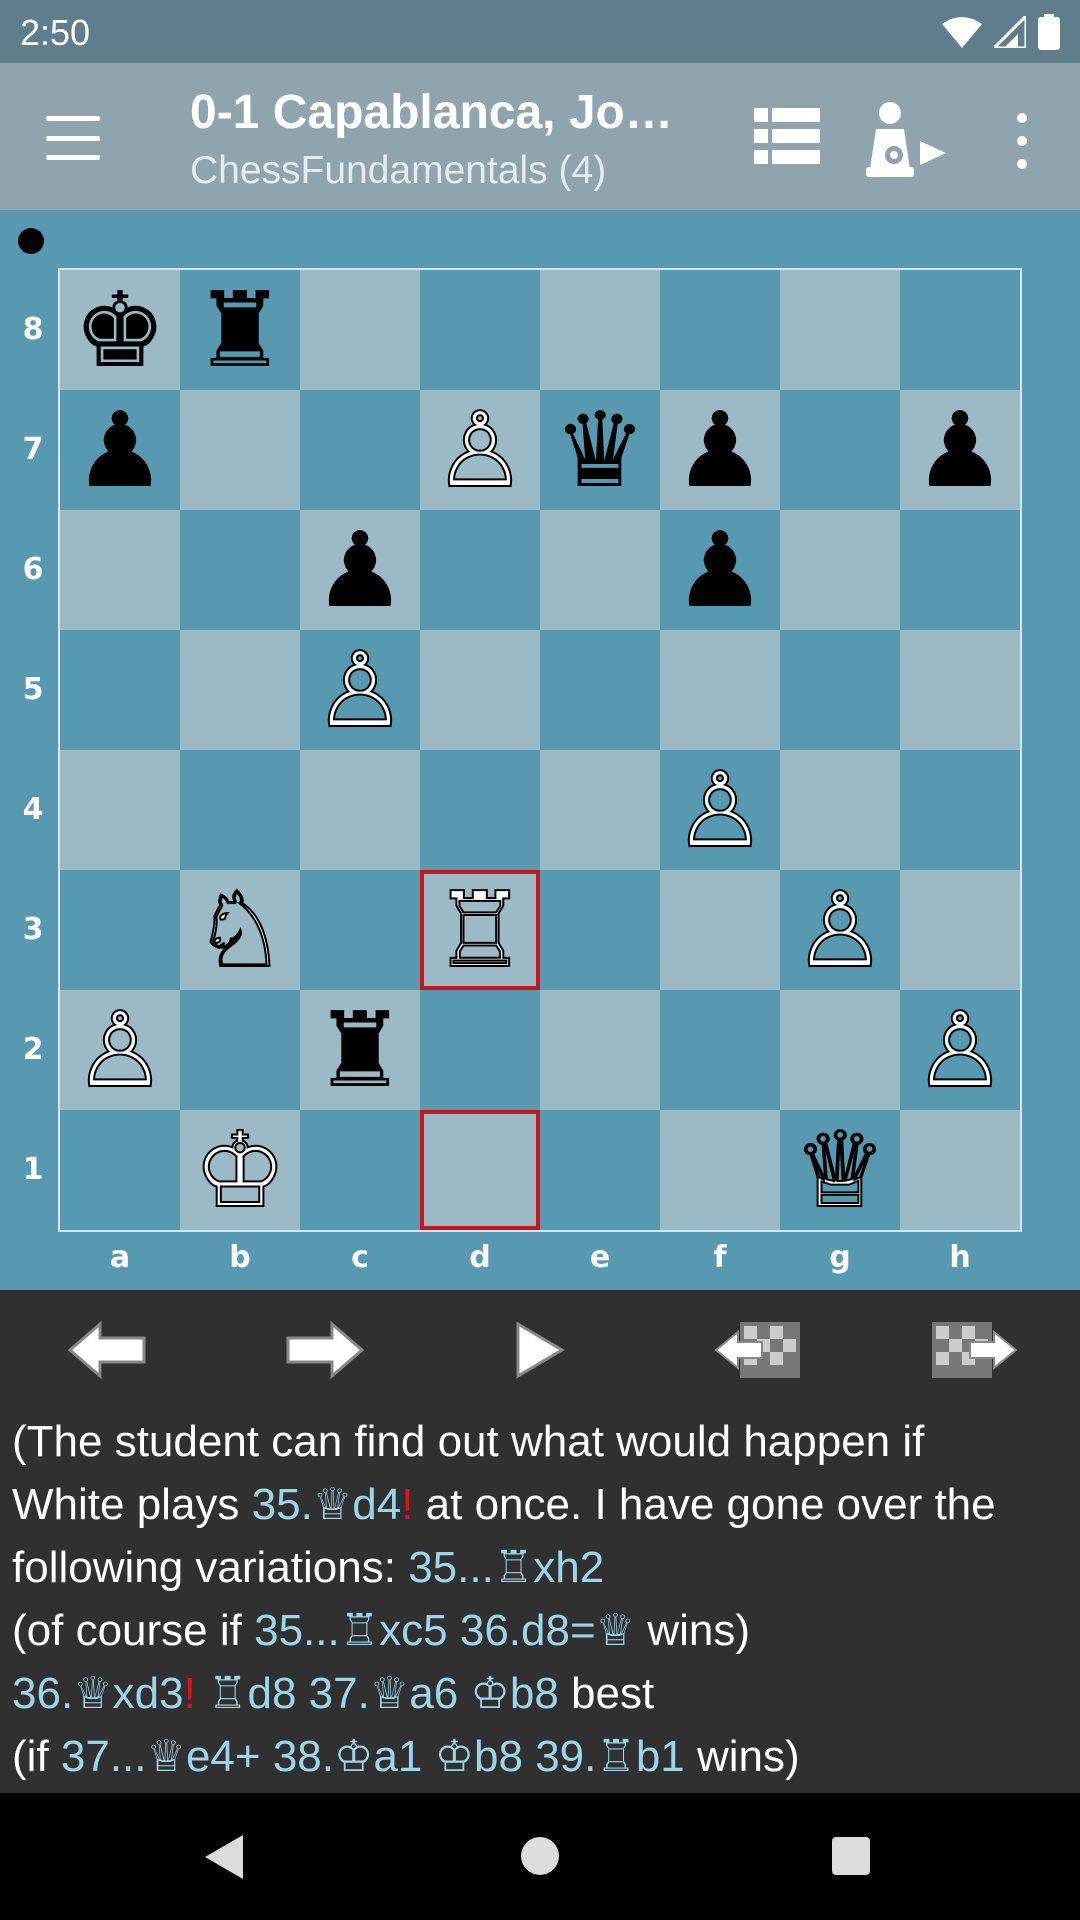  Describe the element at coordinates (240, 570) in the screenshot. I see `square-b6` at that location.